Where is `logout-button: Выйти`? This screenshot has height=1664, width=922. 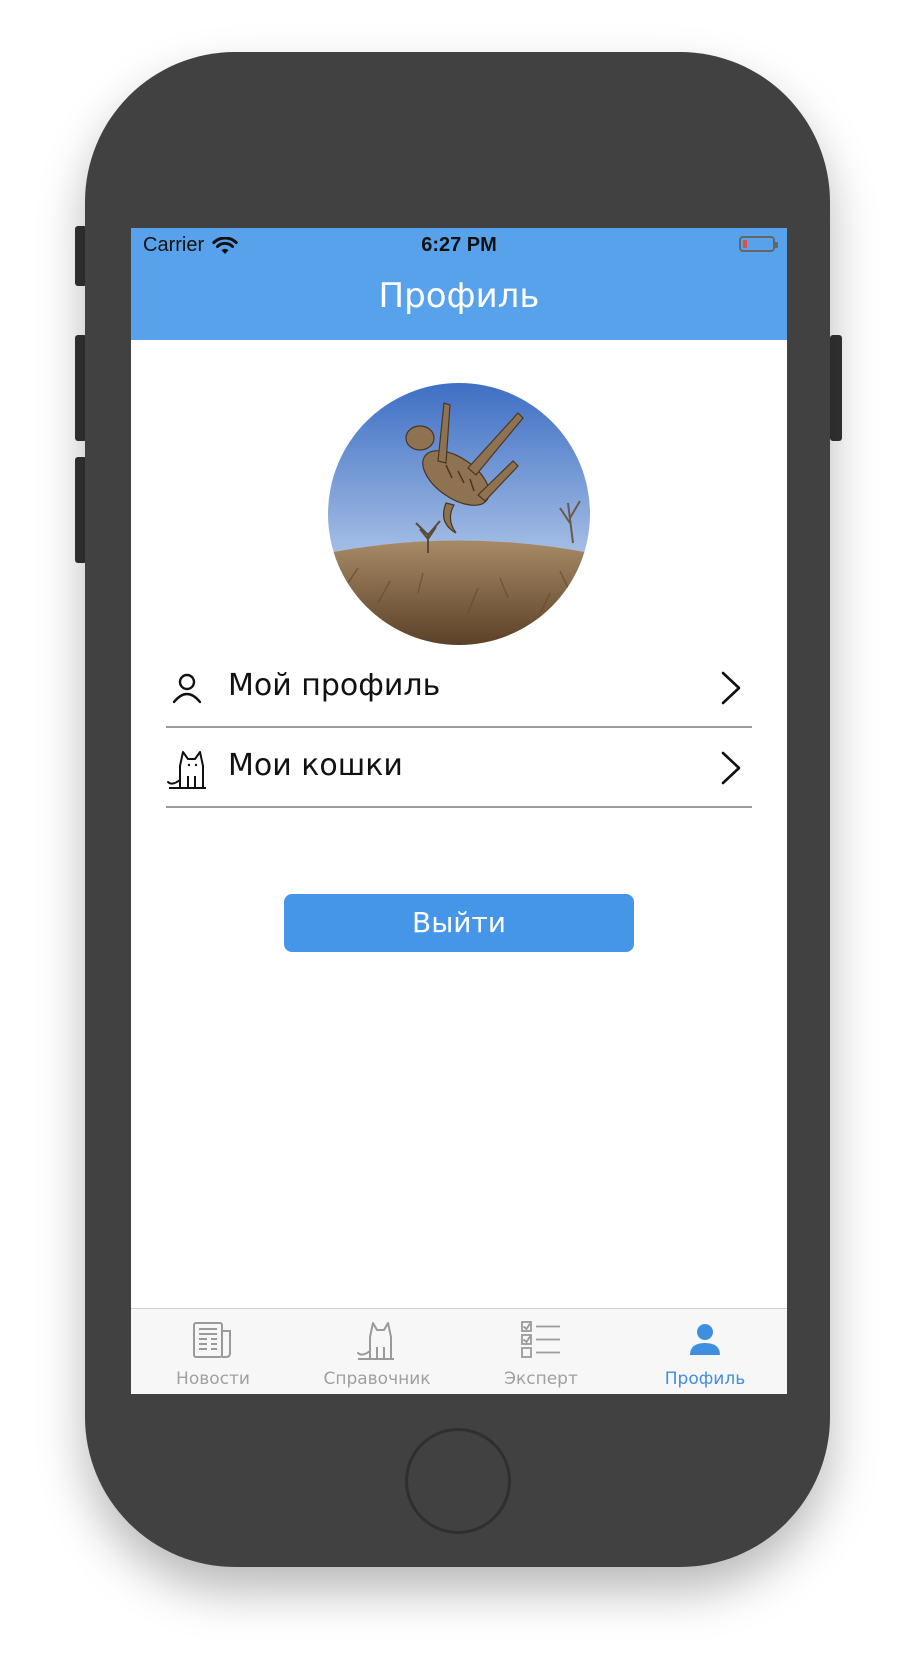
logout-button: Выйти is located at coordinates (459, 923).